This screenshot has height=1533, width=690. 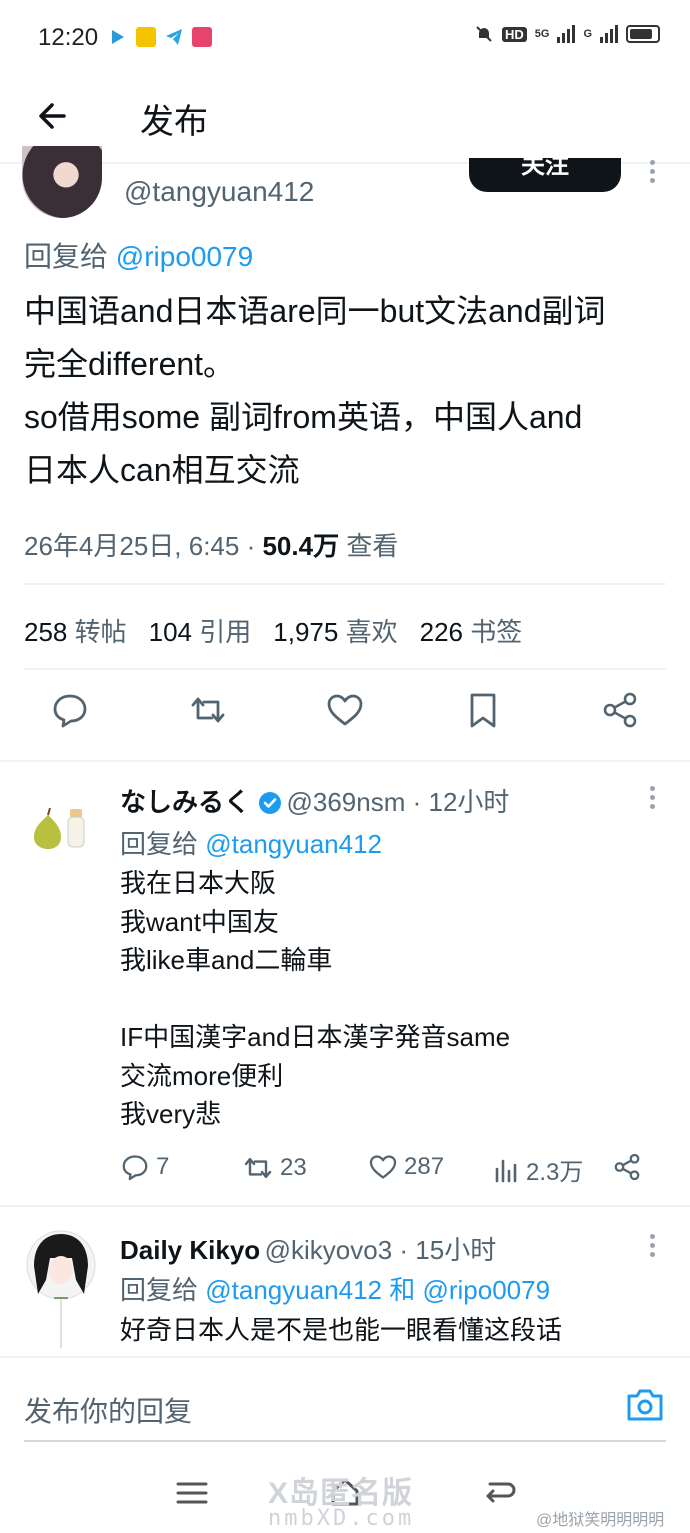 What do you see at coordinates (185, 802) in the screenshot?
I see `reply-1-name: なしみるく` at bounding box center [185, 802].